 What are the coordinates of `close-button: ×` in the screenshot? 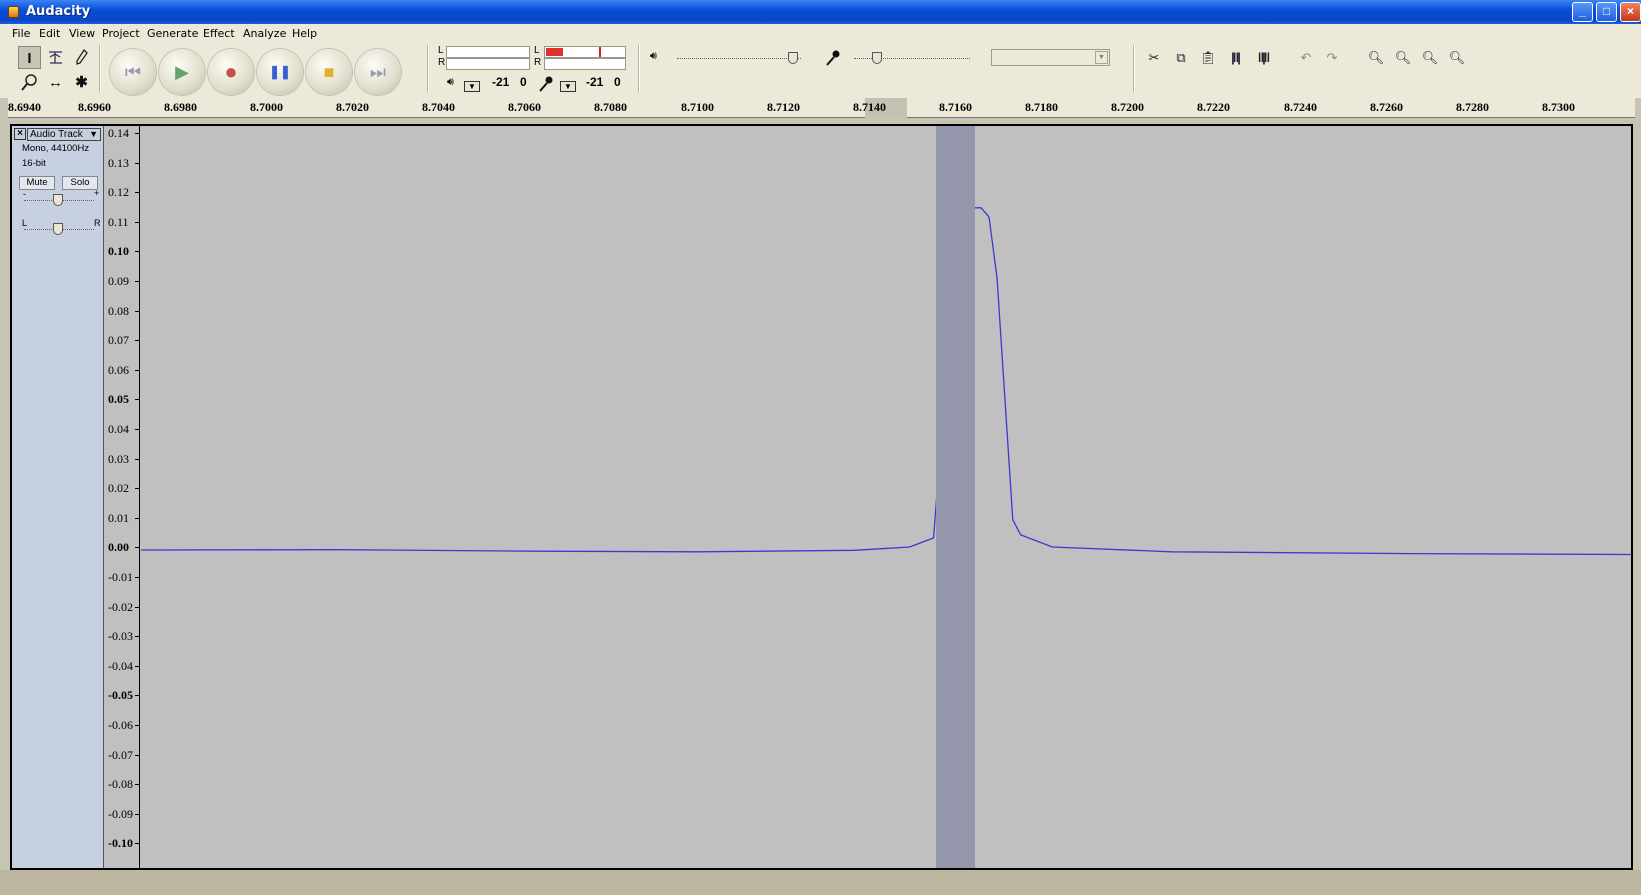 It's located at (1630, 12).